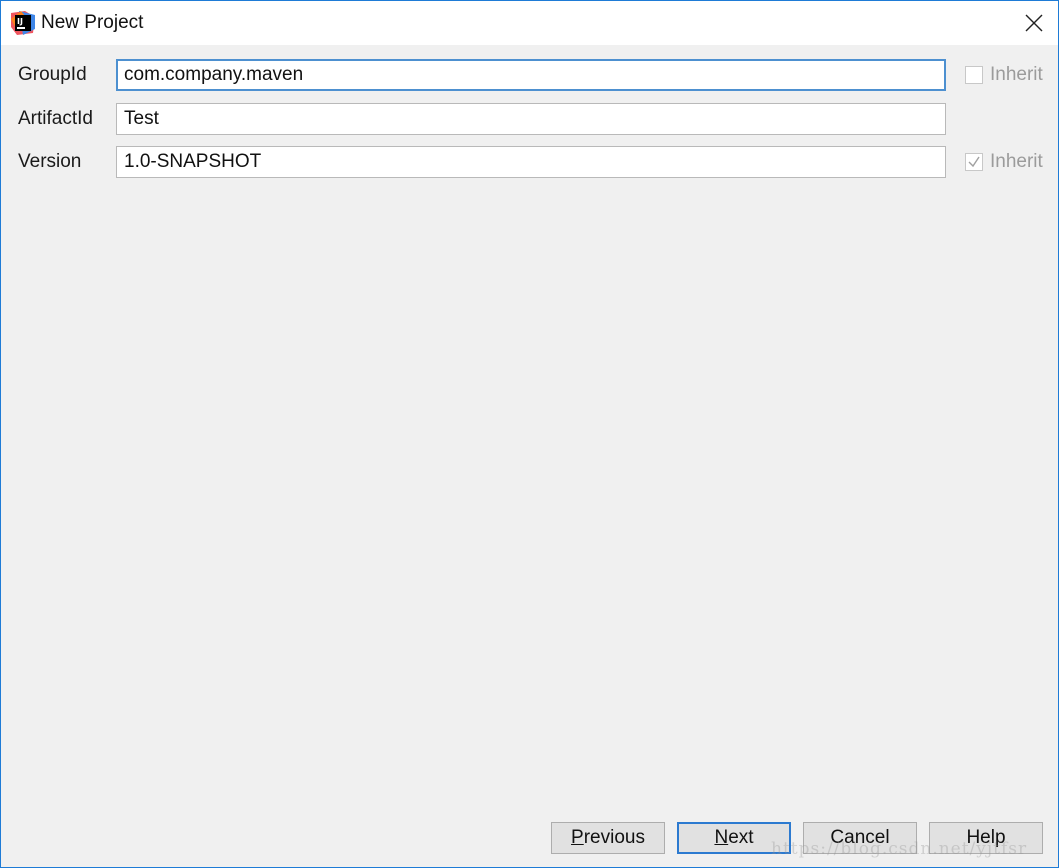 The width and height of the screenshot is (1059, 868). I want to click on version-inherit-checkbox: Inherit, so click(1004, 161).